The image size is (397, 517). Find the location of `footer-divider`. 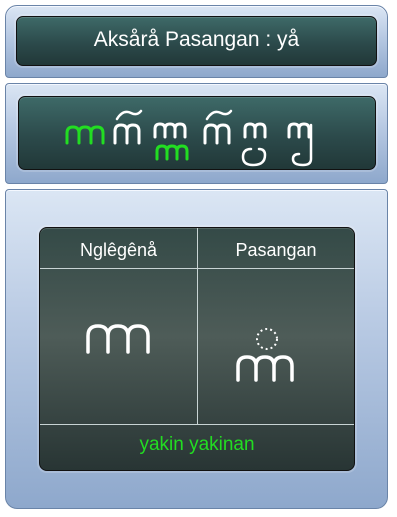

footer-divider is located at coordinates (197, 424).